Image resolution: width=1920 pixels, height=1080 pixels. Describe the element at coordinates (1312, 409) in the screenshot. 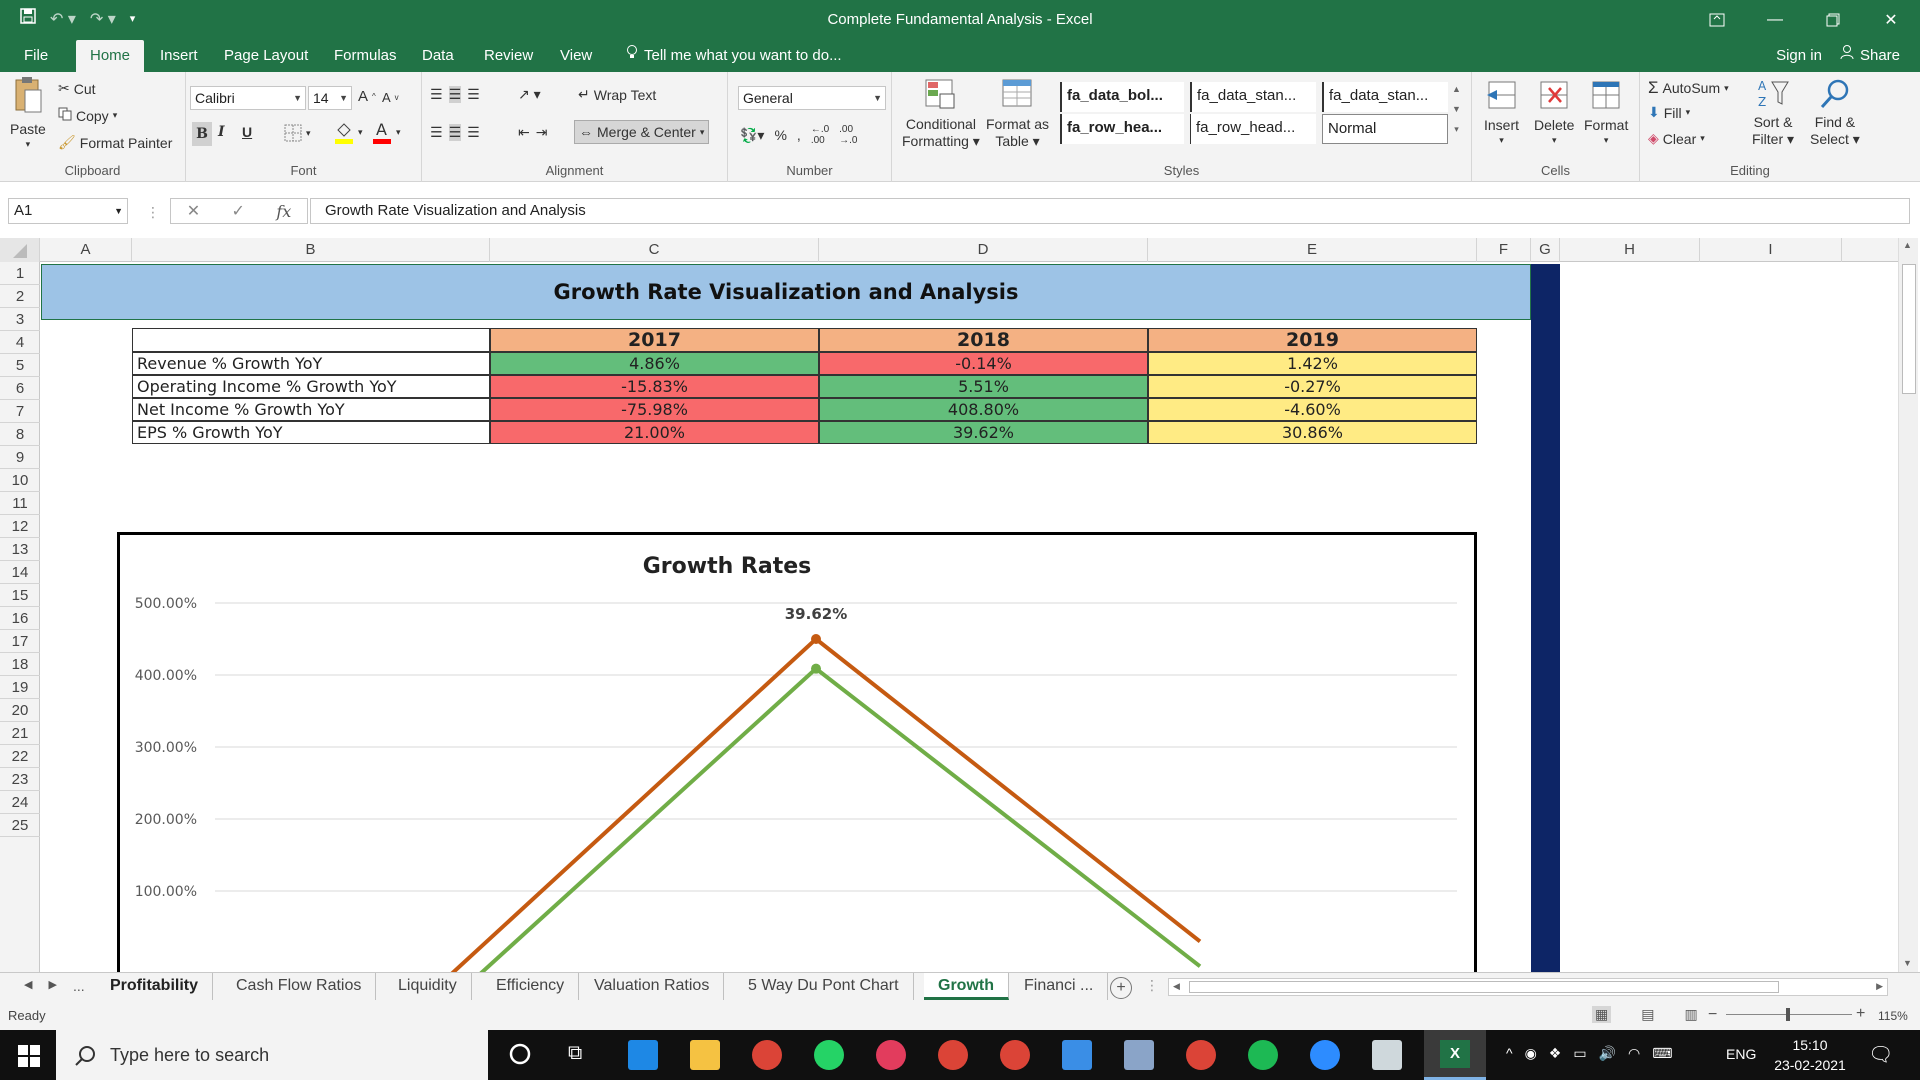

I see `table-value-cell: -4.60%` at that location.